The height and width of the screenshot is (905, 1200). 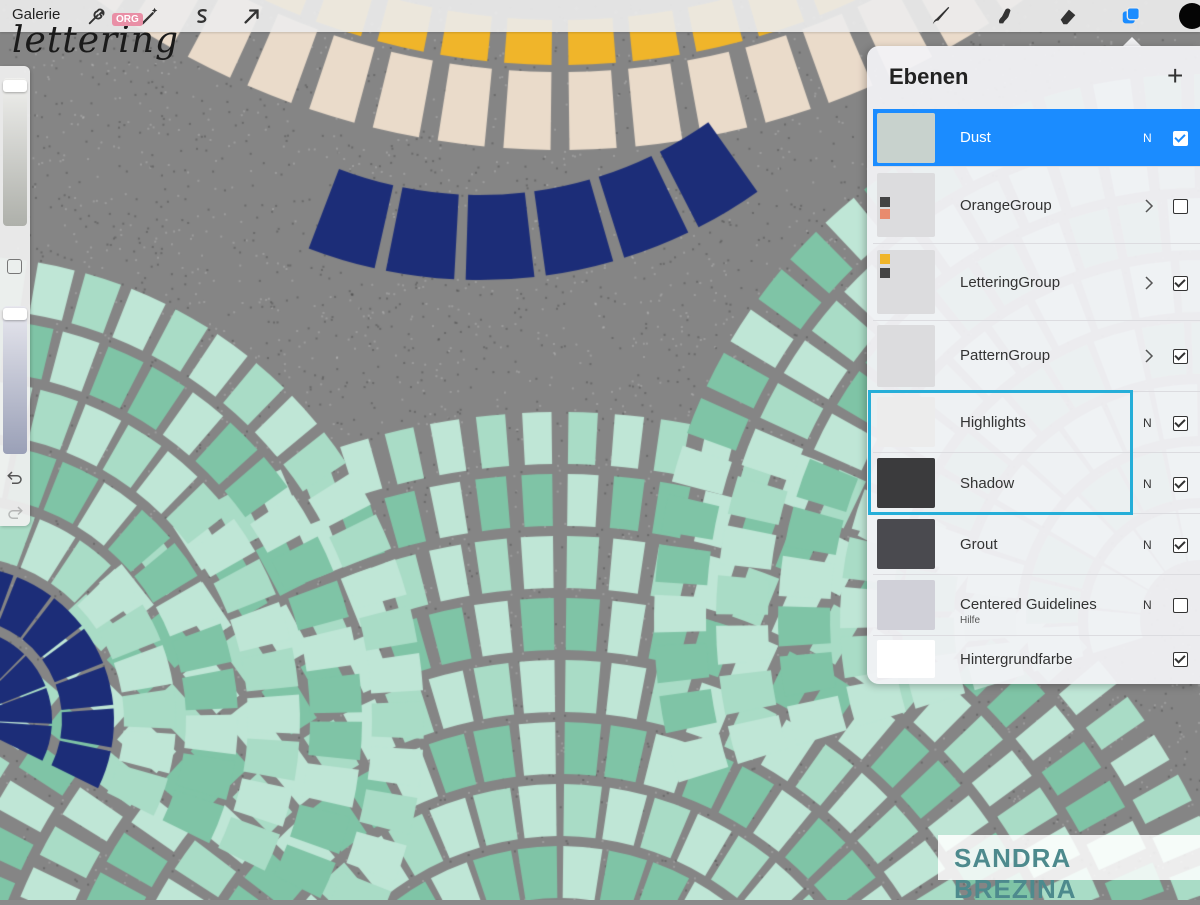 I want to click on add-layer-button: +, so click(x=1175, y=76).